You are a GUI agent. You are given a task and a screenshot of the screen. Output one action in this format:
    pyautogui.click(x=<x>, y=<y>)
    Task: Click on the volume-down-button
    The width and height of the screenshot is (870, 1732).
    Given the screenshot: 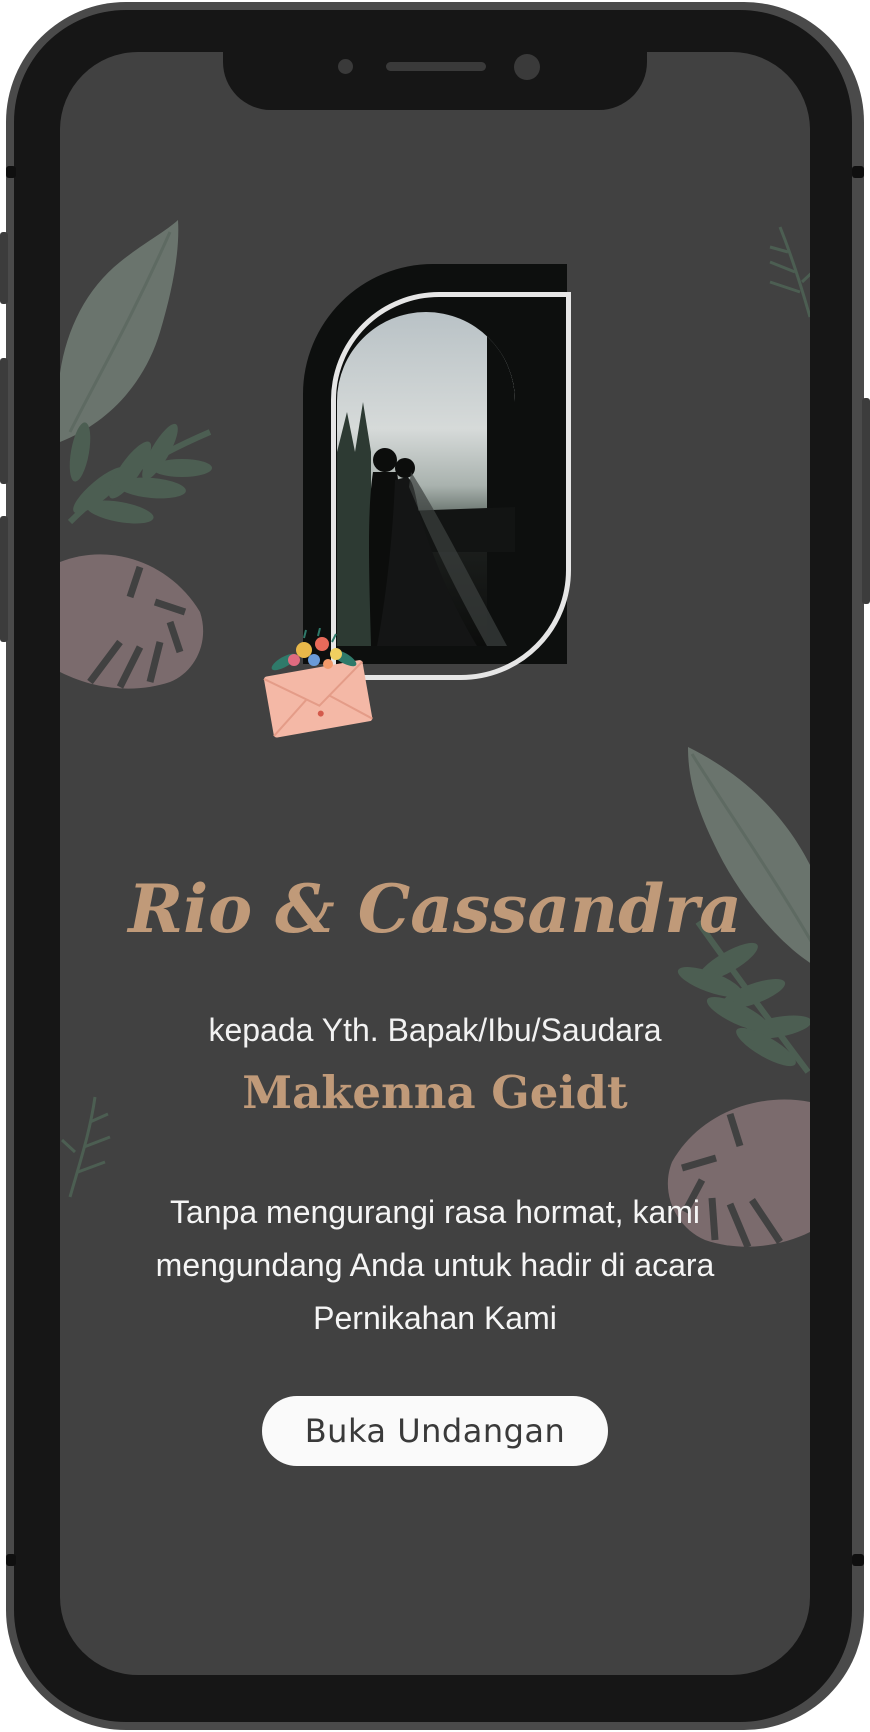 What is the action you would take?
    pyautogui.click(x=4, y=579)
    